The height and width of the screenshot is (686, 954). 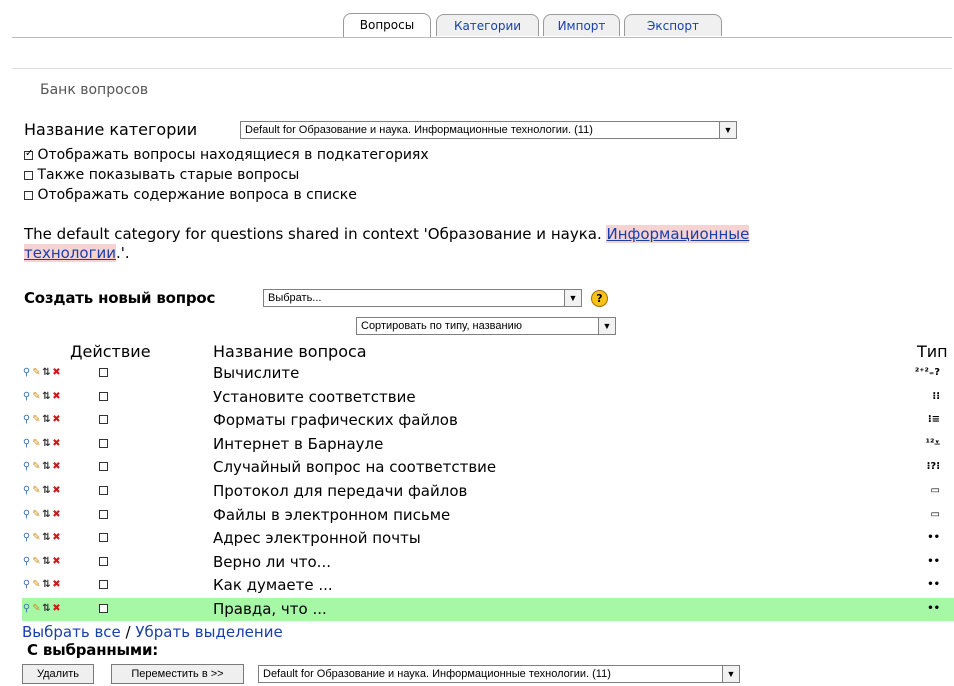 What do you see at coordinates (487, 25) in the screenshot?
I see `tab-categories: Категории` at bounding box center [487, 25].